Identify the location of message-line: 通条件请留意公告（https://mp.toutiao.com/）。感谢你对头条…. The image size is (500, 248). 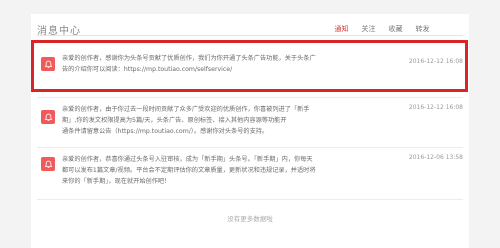
(165, 131).